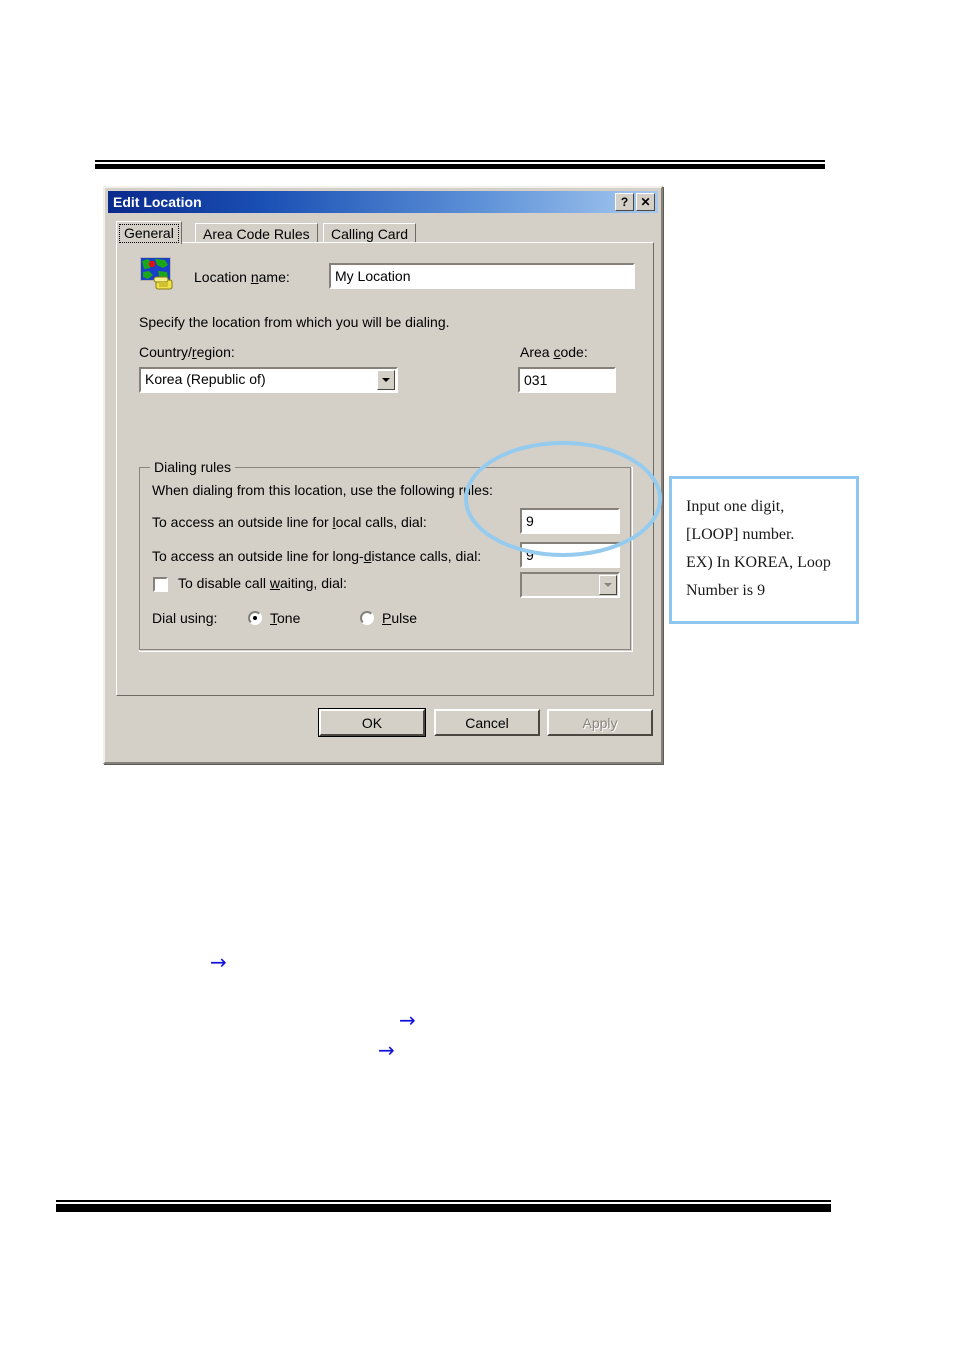  I want to click on tab-calling-card: Calling Card, so click(370, 233).